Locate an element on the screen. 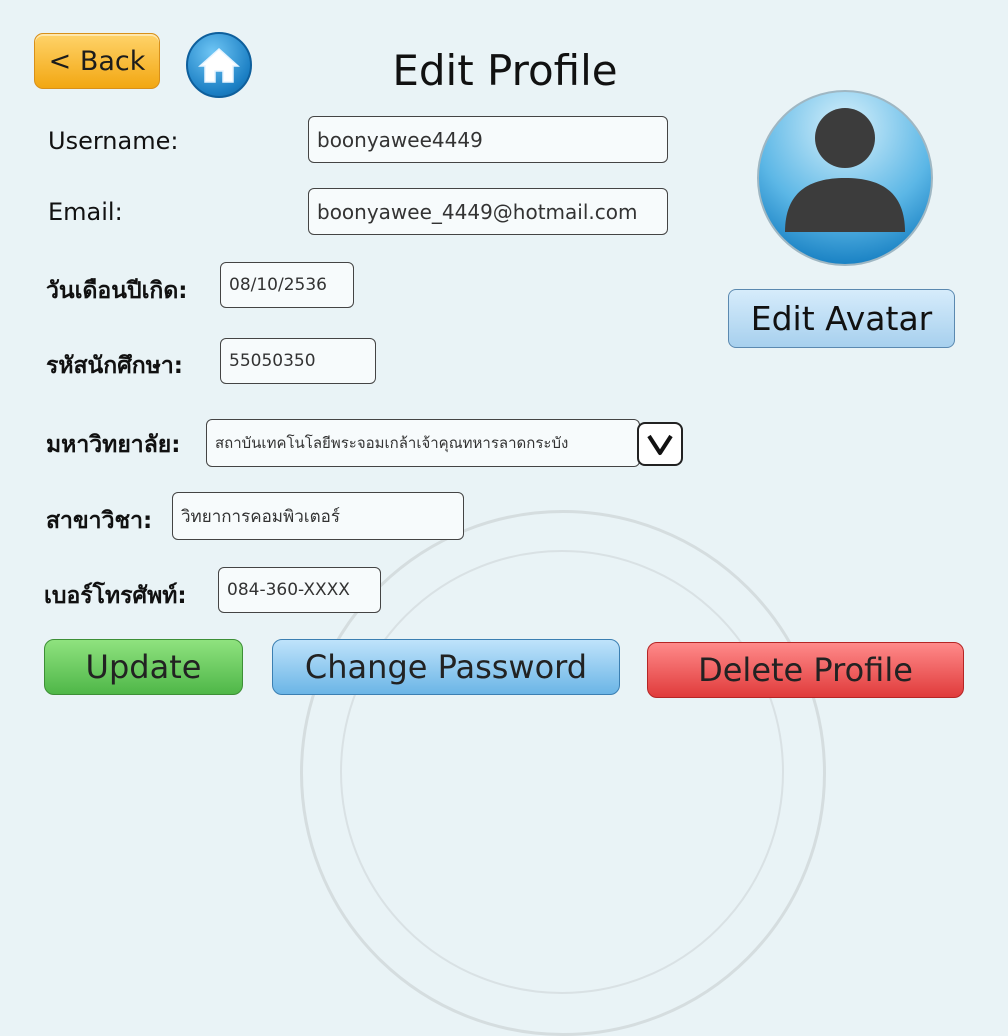 Image resolution: width=1008 pixels, height=1036 pixels. user-silhouette-icon is located at coordinates (845, 170).